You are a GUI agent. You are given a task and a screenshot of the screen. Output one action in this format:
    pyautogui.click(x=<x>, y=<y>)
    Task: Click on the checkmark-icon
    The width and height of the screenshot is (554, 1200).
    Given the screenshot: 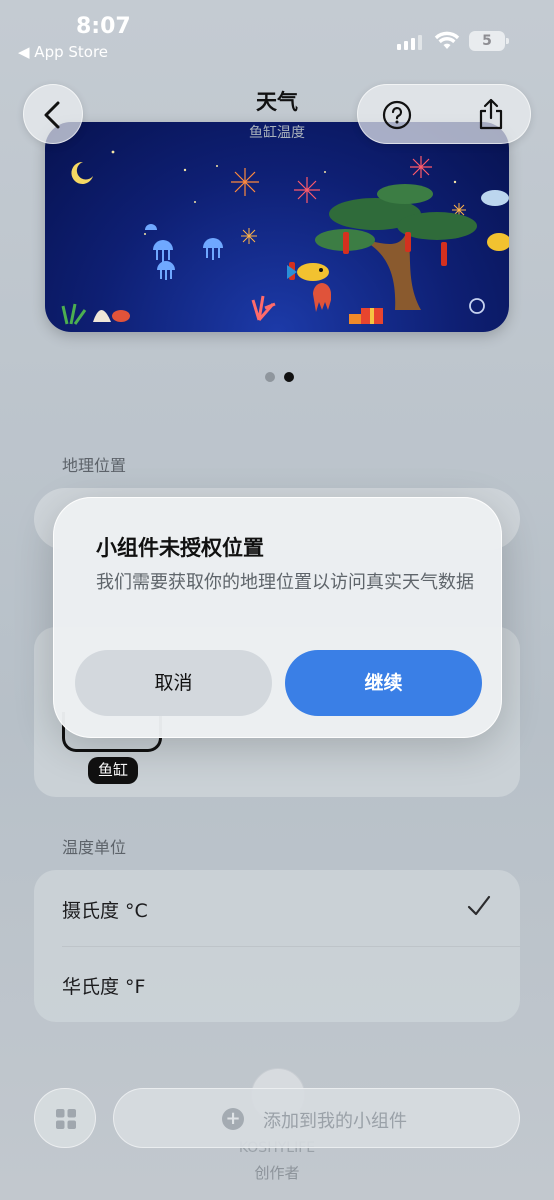 What is the action you would take?
    pyautogui.click(x=479, y=905)
    